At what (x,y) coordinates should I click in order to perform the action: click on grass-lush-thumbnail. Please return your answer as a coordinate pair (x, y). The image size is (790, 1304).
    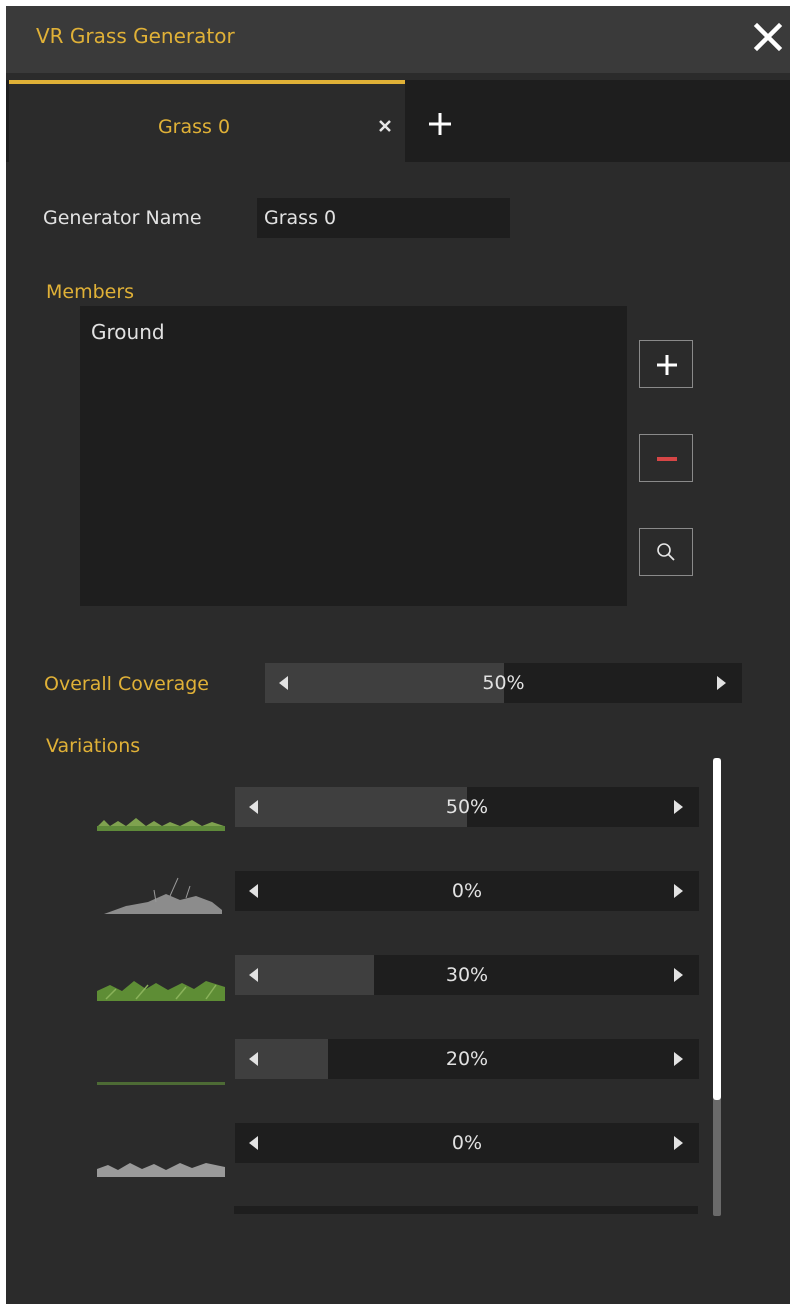
    Looking at the image, I should click on (161, 991).